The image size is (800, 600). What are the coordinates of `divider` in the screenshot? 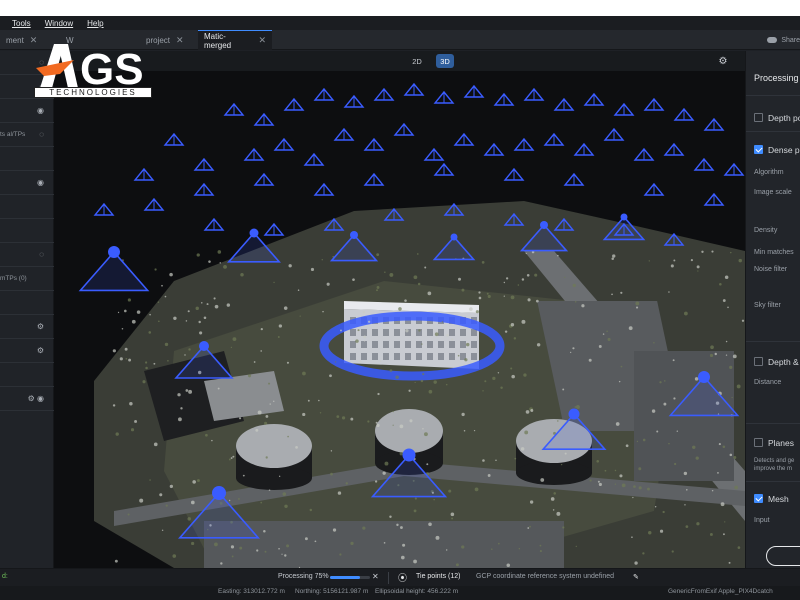 It's located at (388, 578).